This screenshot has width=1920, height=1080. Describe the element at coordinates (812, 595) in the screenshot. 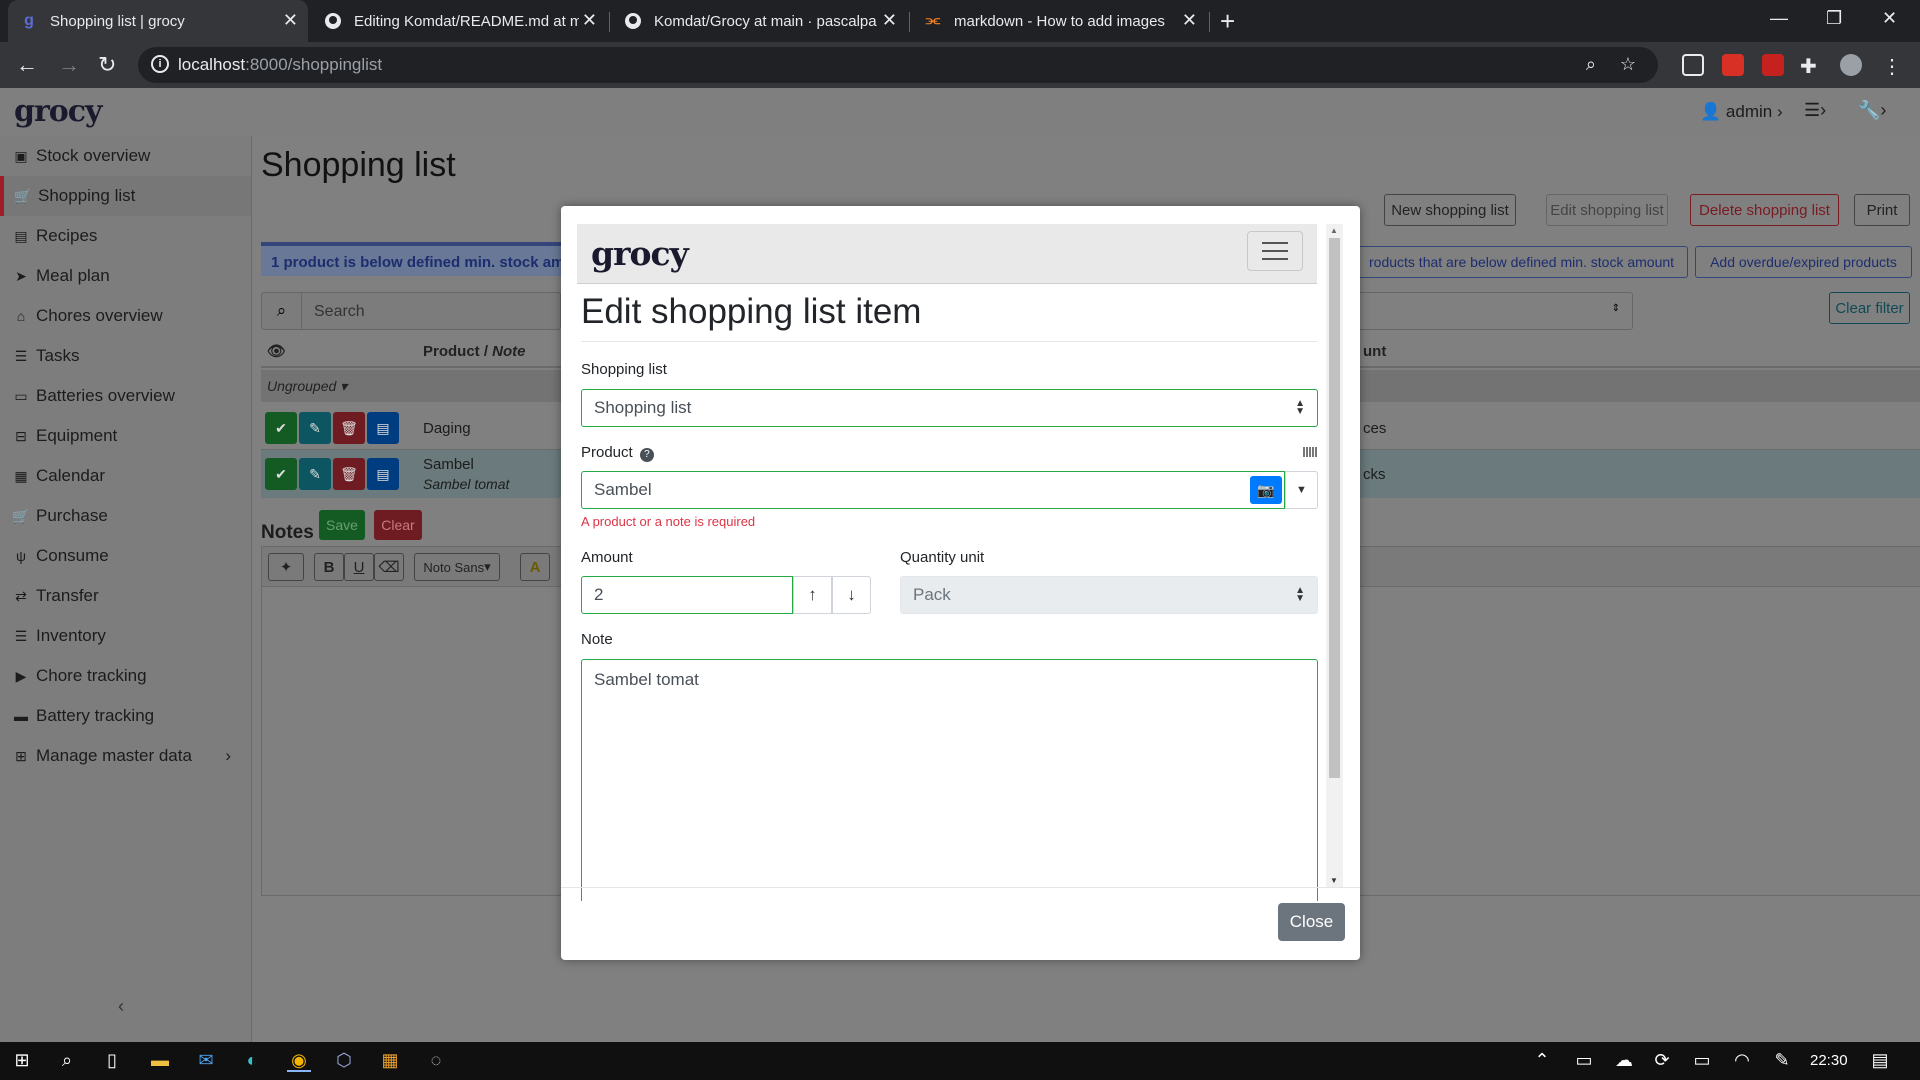

I see `arrow-up-icon: ↑` at that location.